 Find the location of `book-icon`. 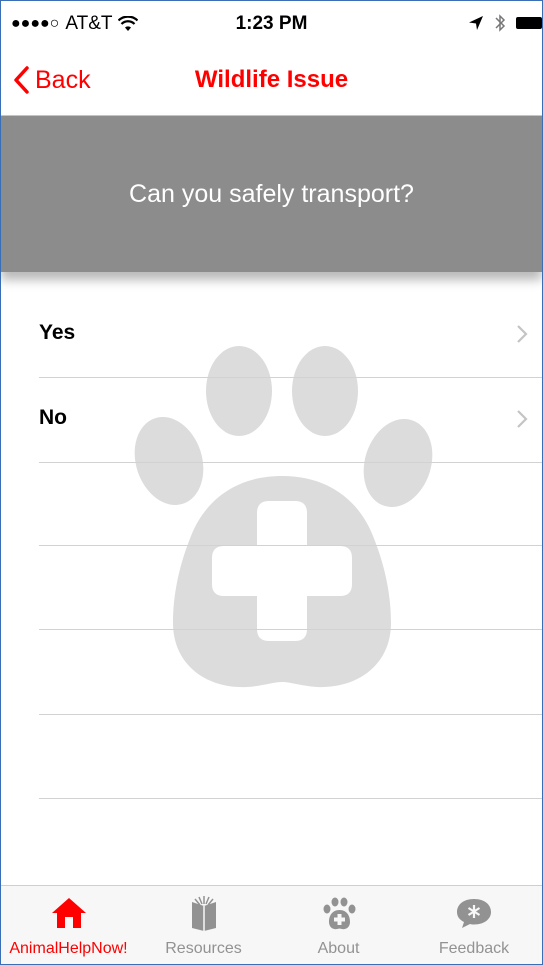

book-icon is located at coordinates (203, 913).